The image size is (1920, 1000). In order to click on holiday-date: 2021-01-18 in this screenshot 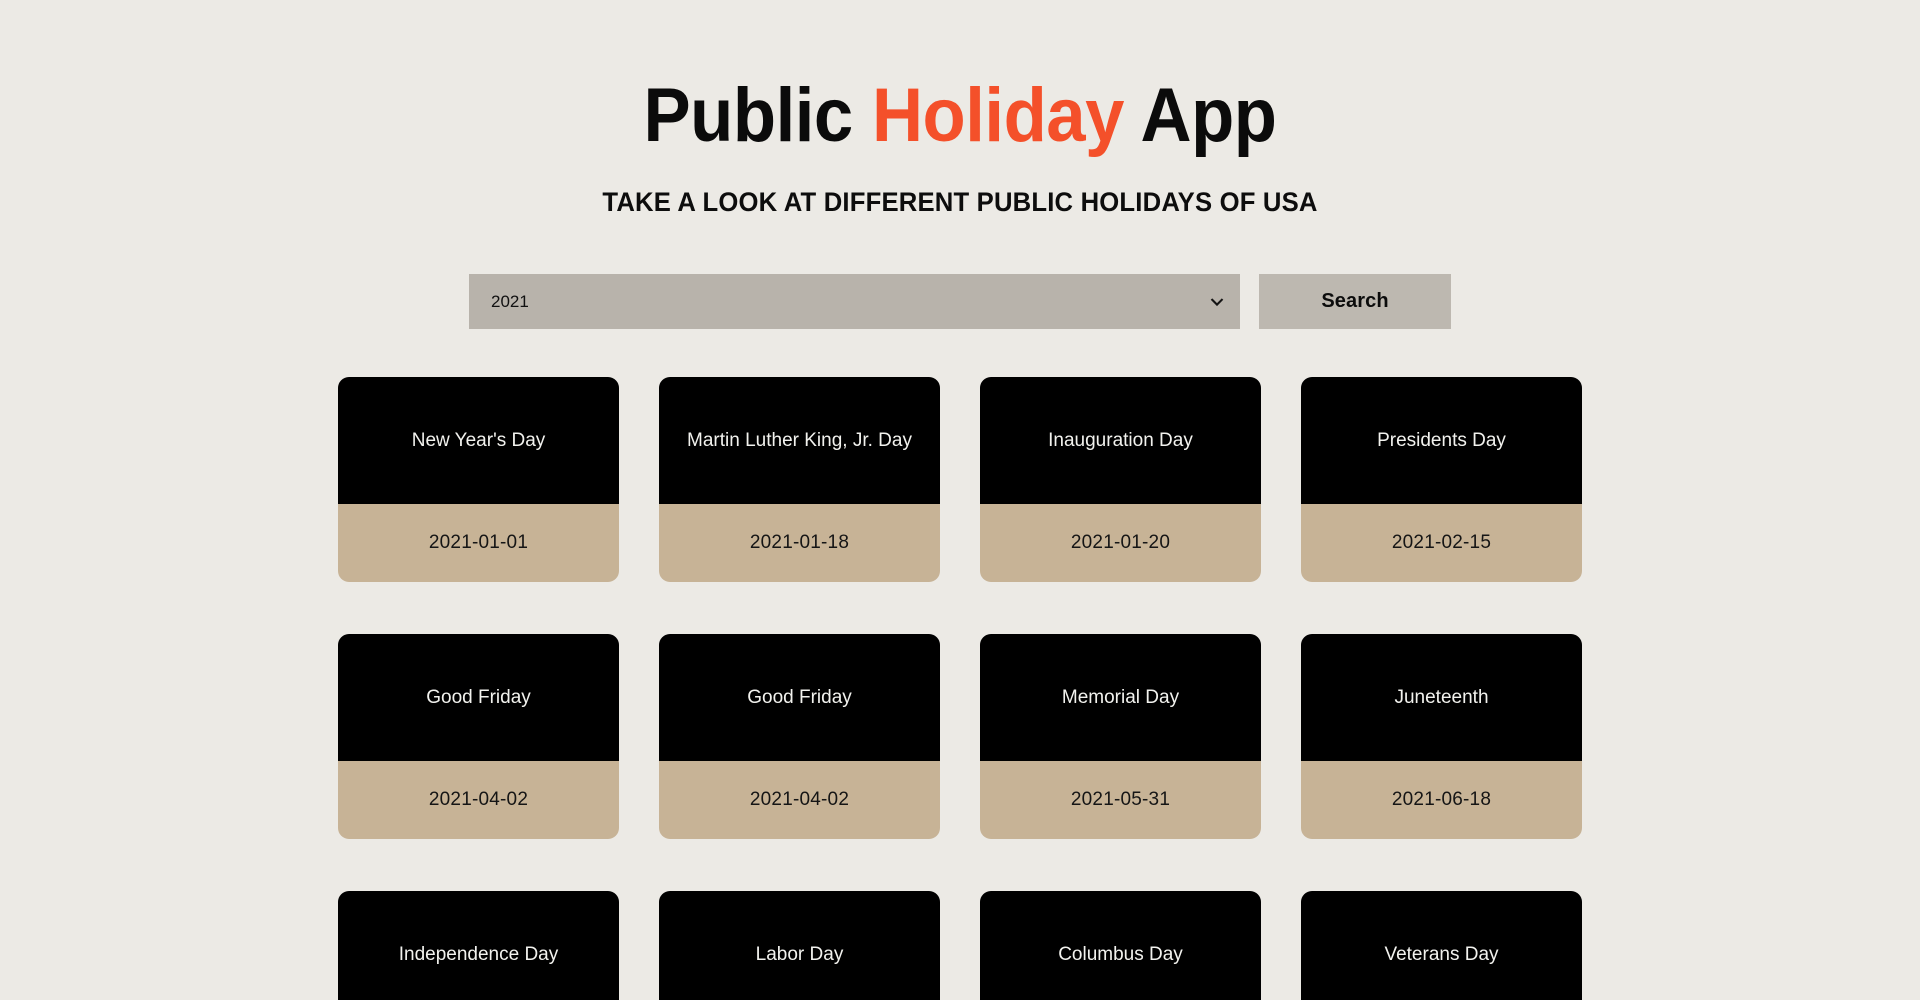, I will do `click(799, 542)`.